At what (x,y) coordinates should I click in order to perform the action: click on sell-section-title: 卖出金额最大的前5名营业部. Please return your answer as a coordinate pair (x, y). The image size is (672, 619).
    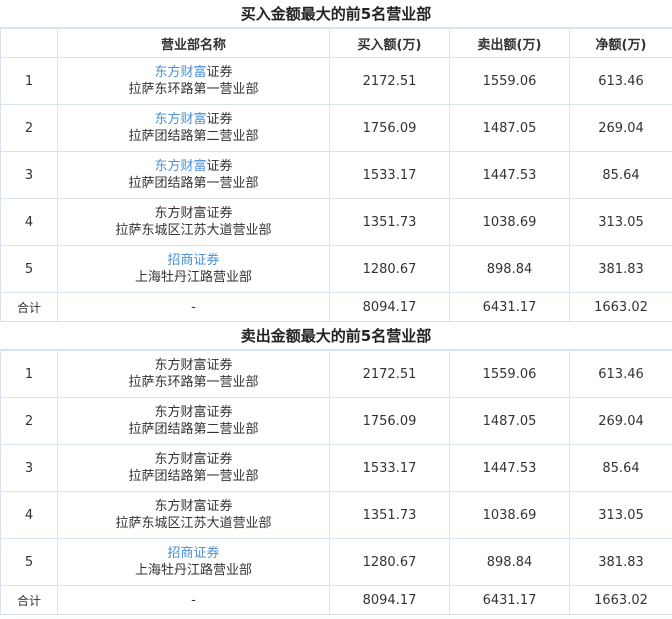
    Looking at the image, I should click on (336, 336).